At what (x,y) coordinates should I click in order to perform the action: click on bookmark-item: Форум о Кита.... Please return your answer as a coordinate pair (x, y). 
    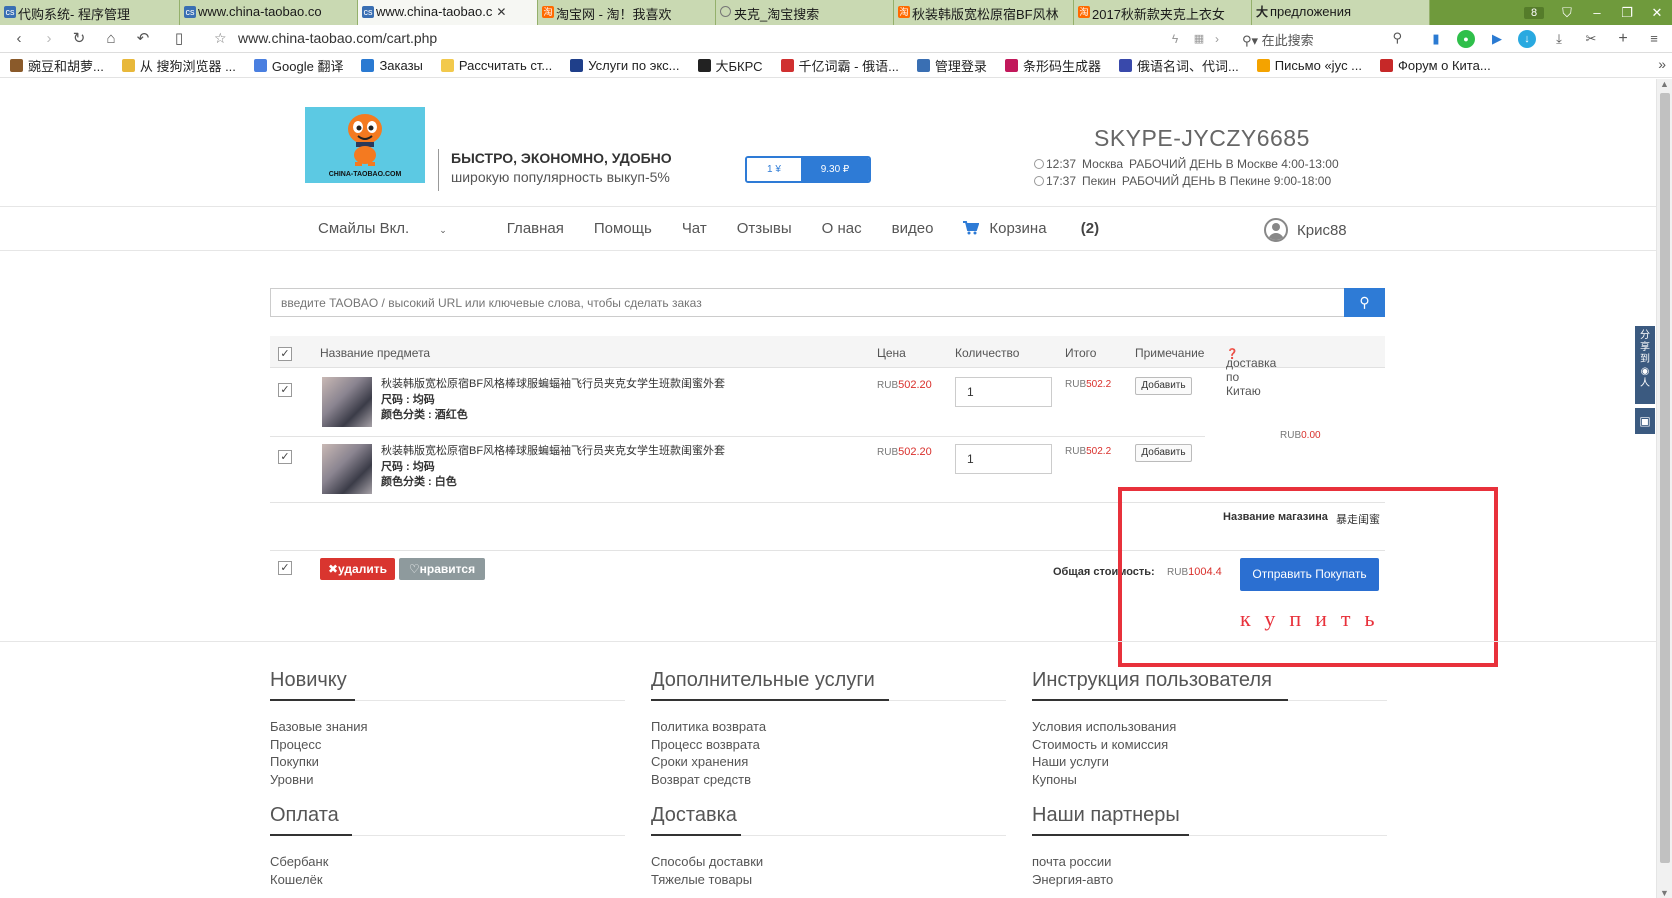
    Looking at the image, I should click on (1435, 65).